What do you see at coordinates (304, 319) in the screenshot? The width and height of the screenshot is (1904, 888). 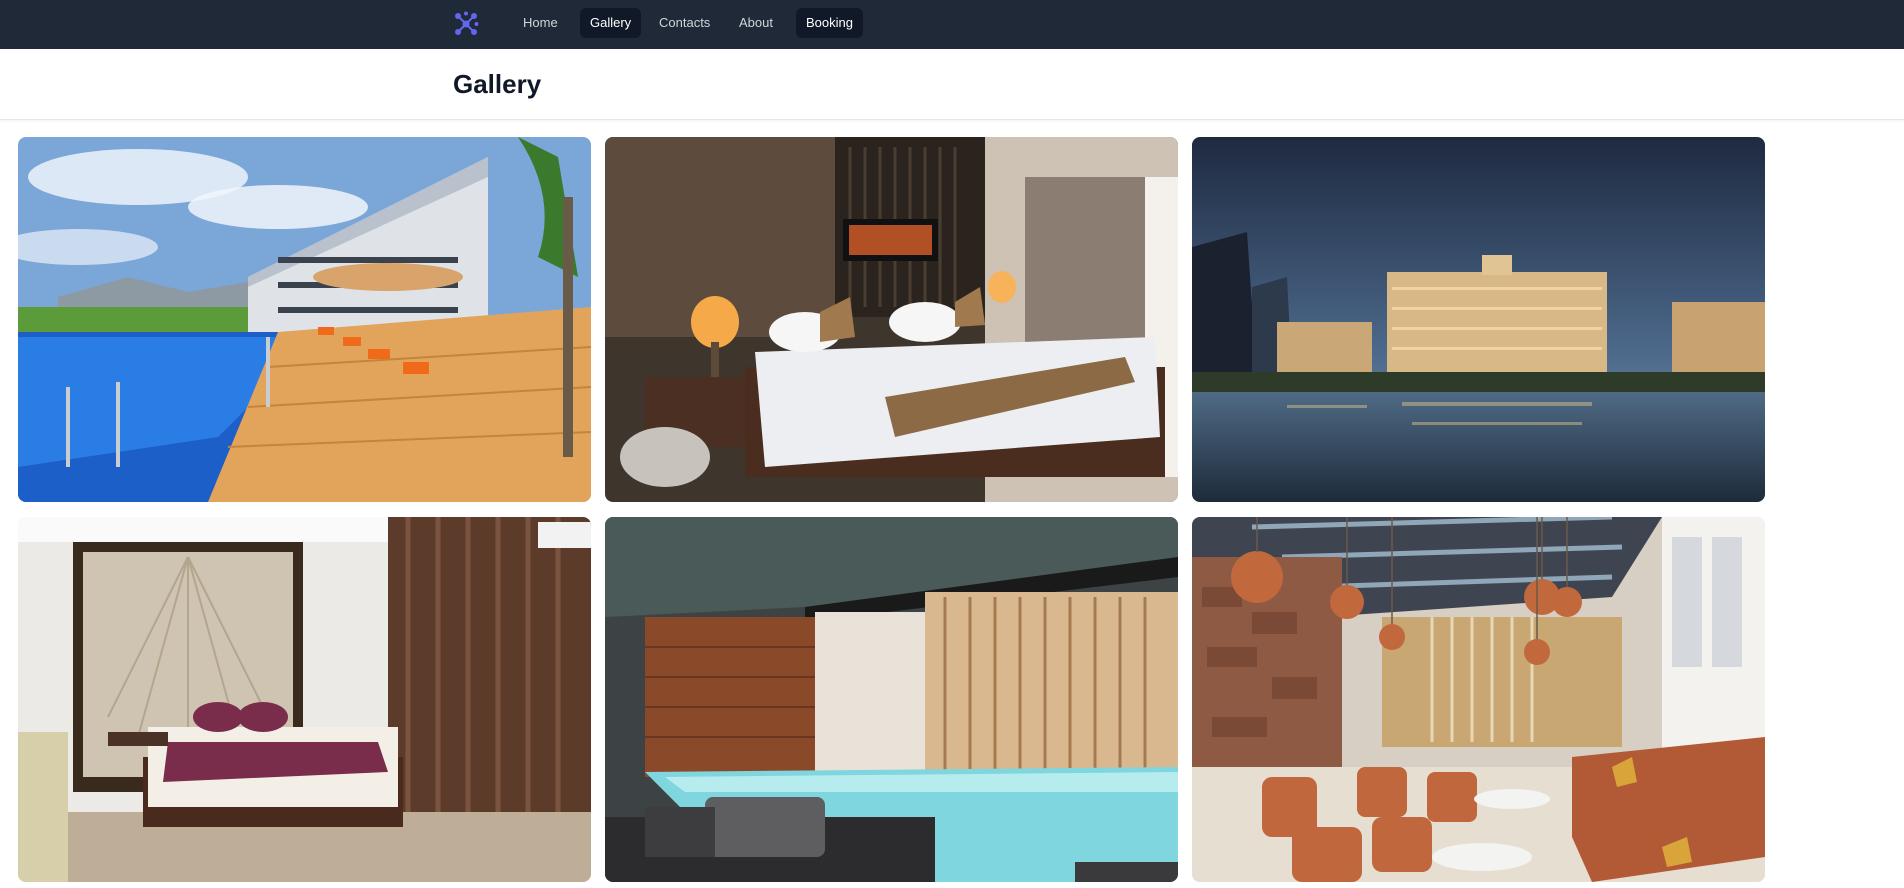 I see `gallery-image-resort-pool` at bounding box center [304, 319].